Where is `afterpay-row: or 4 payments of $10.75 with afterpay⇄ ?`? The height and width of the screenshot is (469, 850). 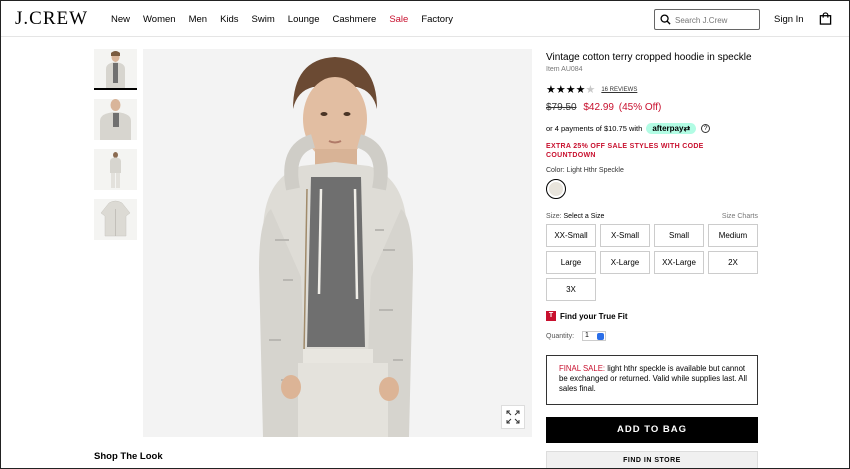 afterpay-row: or 4 payments of $10.75 with afterpay⇄ ? is located at coordinates (628, 128).